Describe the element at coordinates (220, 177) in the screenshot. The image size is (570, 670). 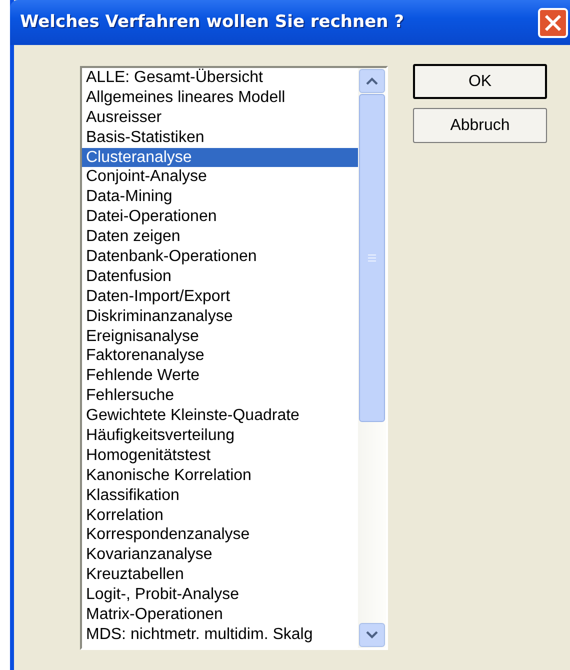
I see `list-item: Conjoint-Analyse` at that location.